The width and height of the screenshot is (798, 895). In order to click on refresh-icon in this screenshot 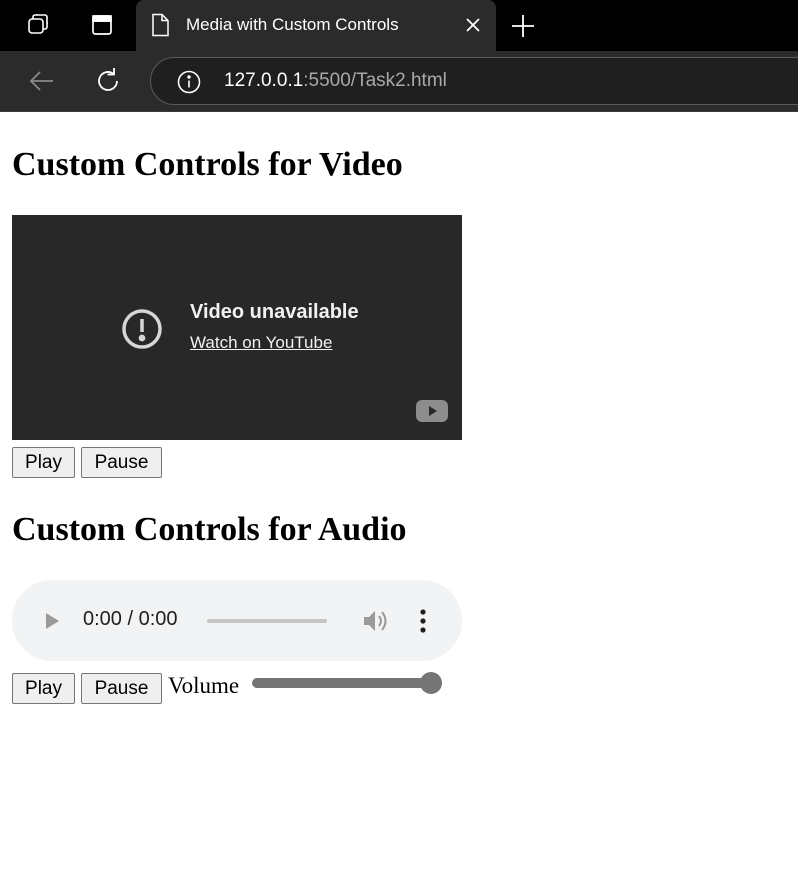, I will do `click(108, 81)`.